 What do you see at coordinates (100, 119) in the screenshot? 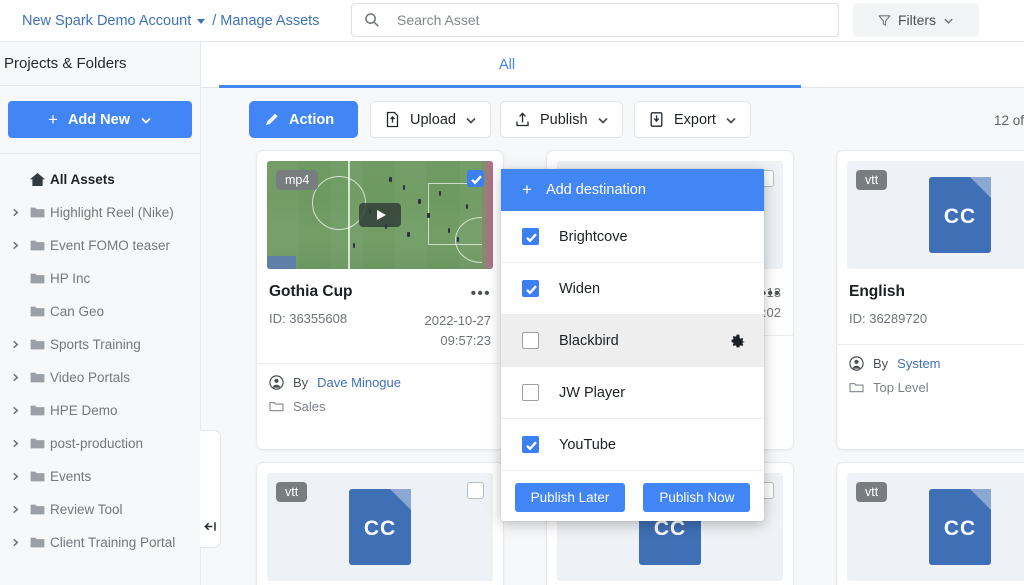
I see `add-new-button: + Add New` at bounding box center [100, 119].